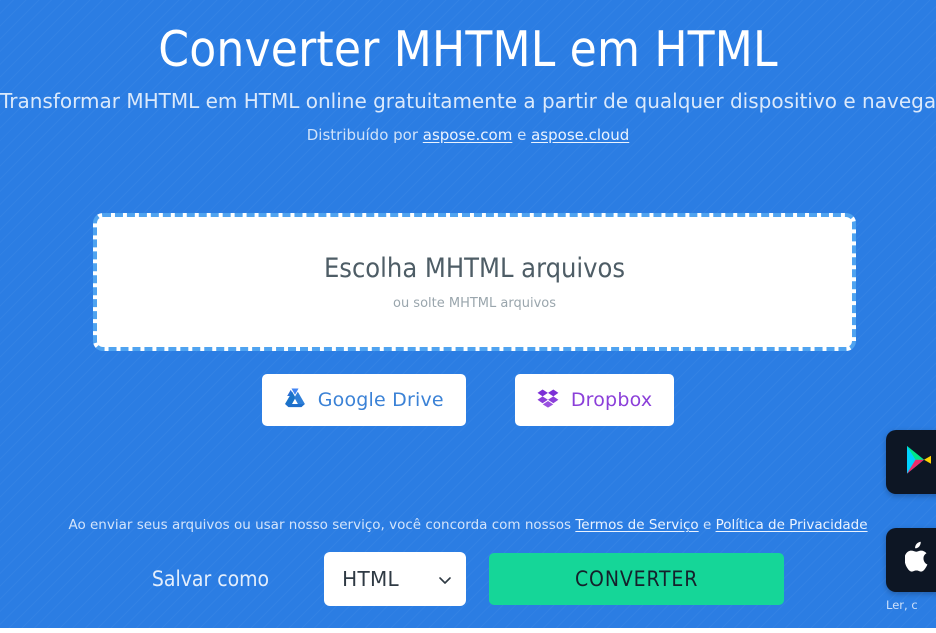 The width and height of the screenshot is (936, 633). I want to click on convert-button: CONVERTER, so click(637, 579).